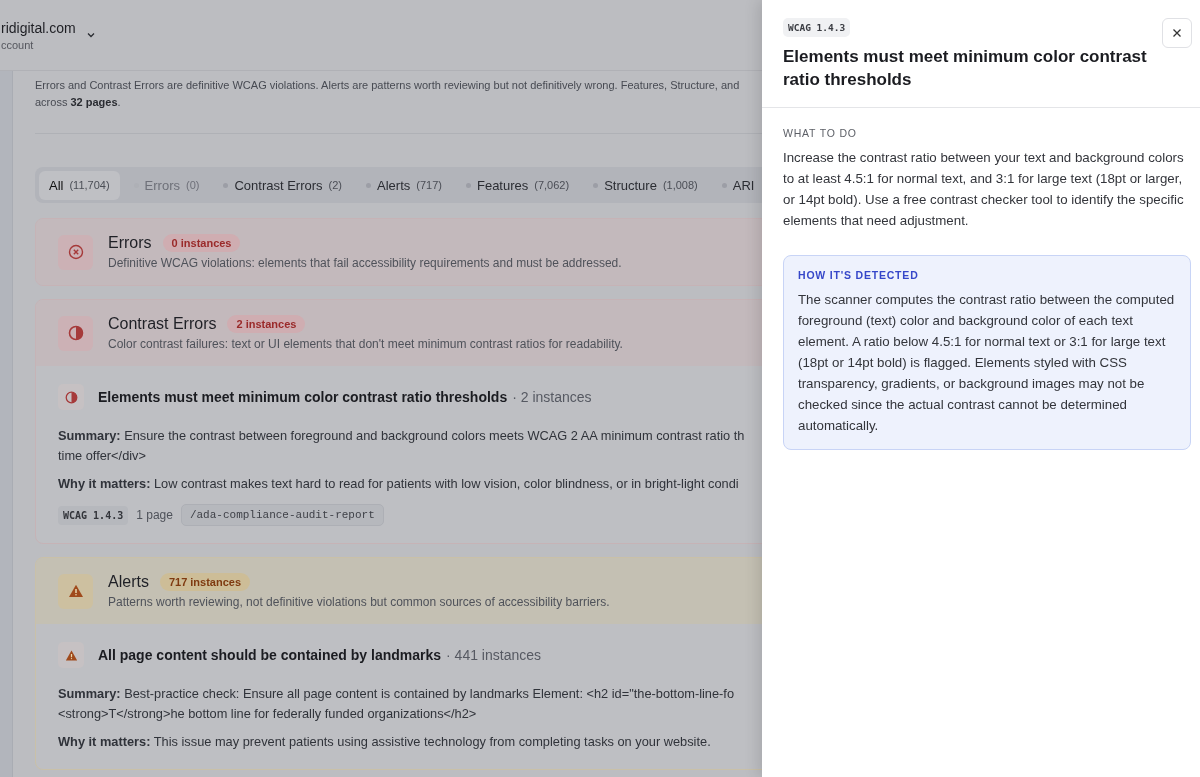 The image size is (1200, 777). What do you see at coordinates (270, 655) in the screenshot?
I see `rule-title: All page content should be contained by landmarks` at bounding box center [270, 655].